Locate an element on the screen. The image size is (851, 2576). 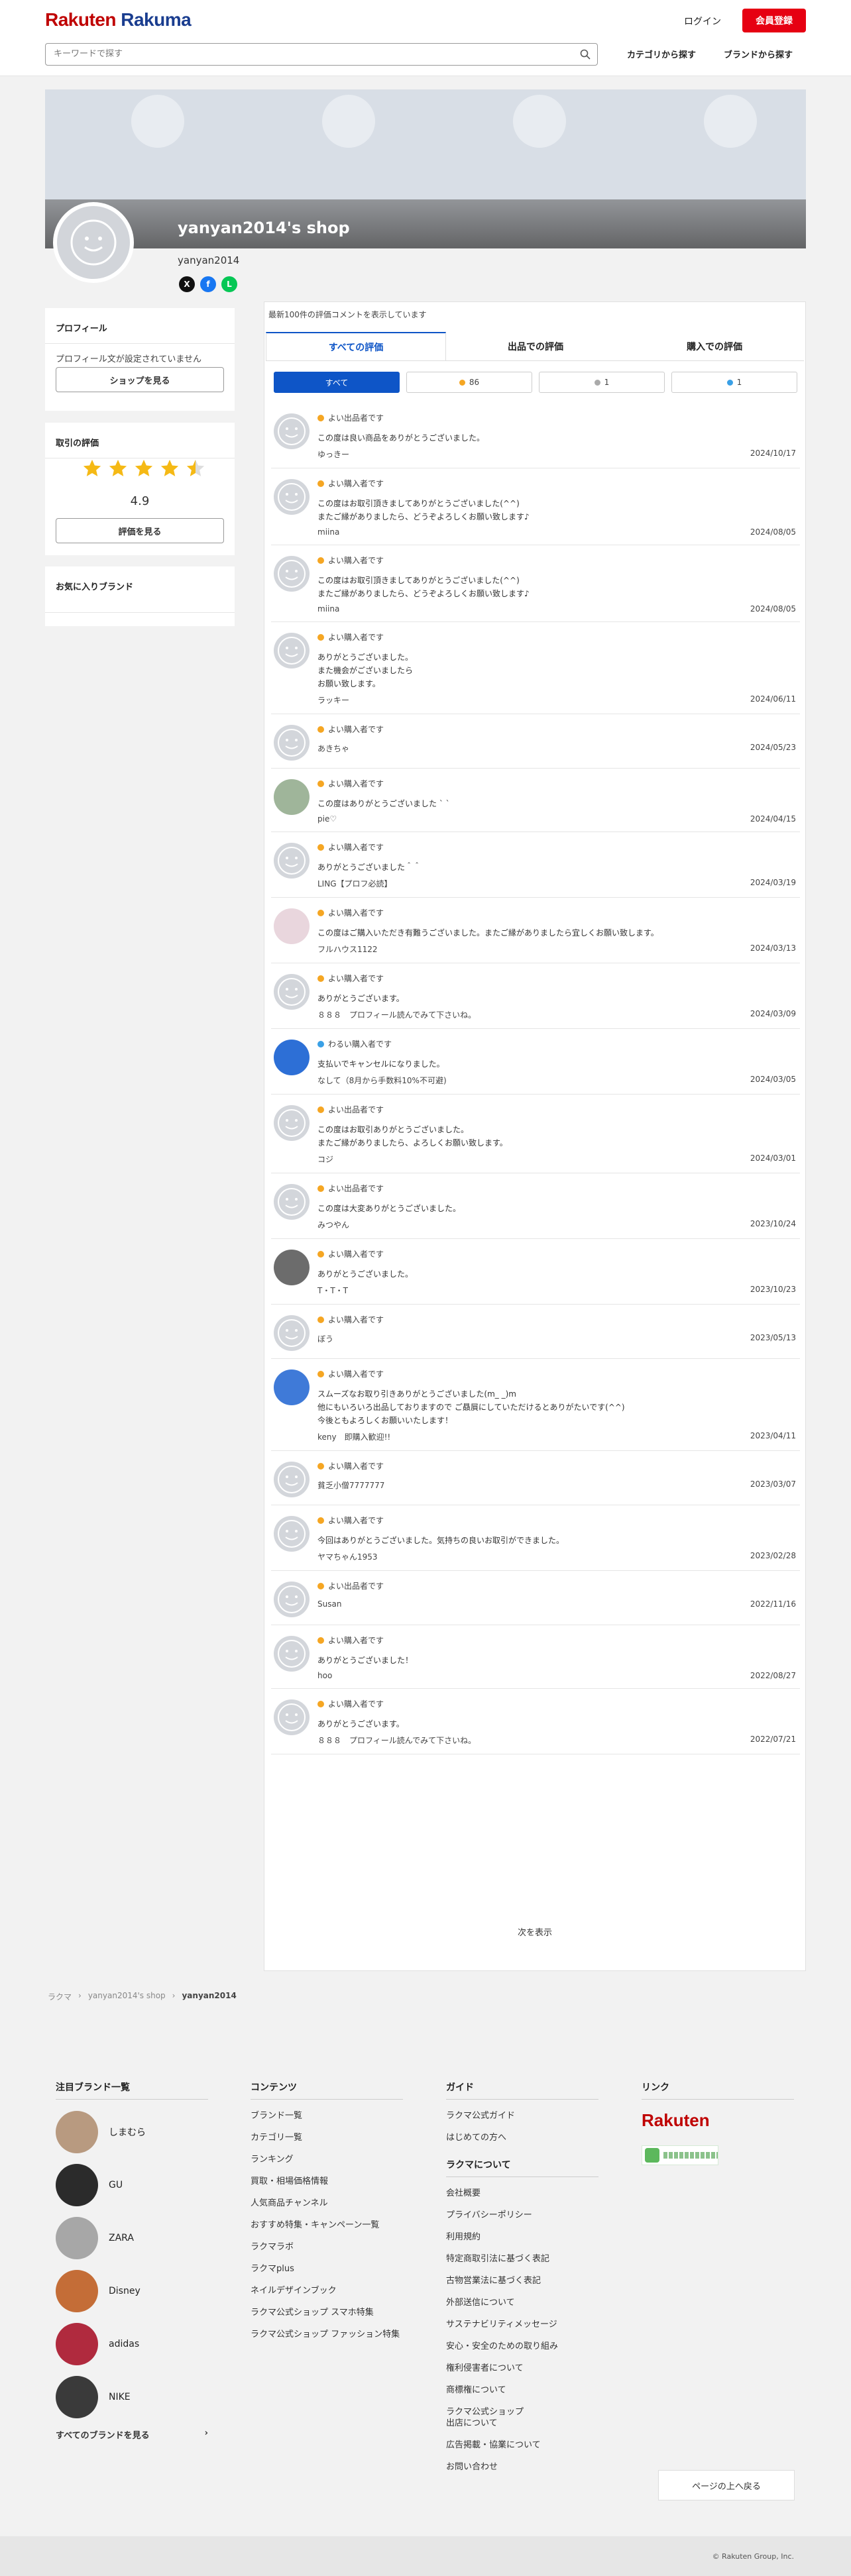
reviewer-name: Susan is located at coordinates (329, 1604).